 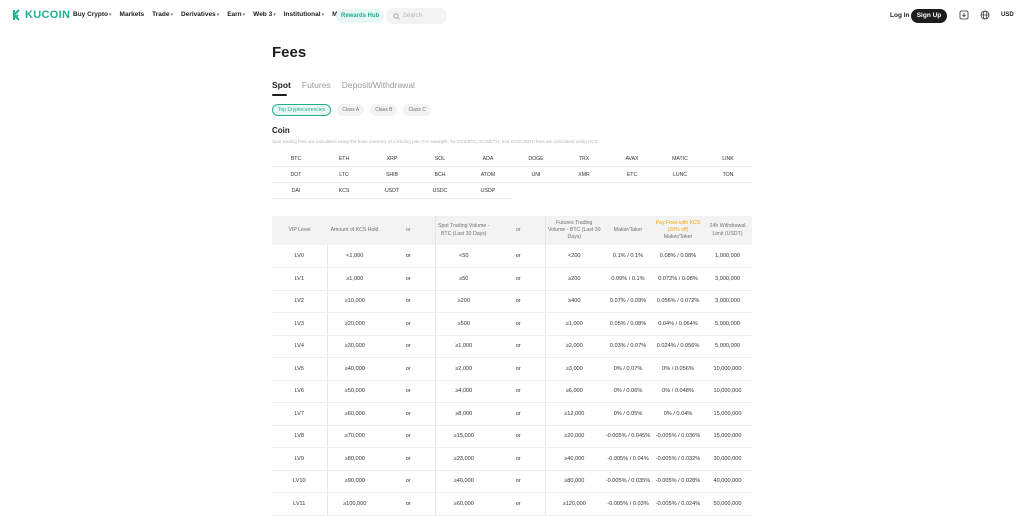 What do you see at coordinates (299, 230) in the screenshot?
I see `table-header-cell: VIP Level` at bounding box center [299, 230].